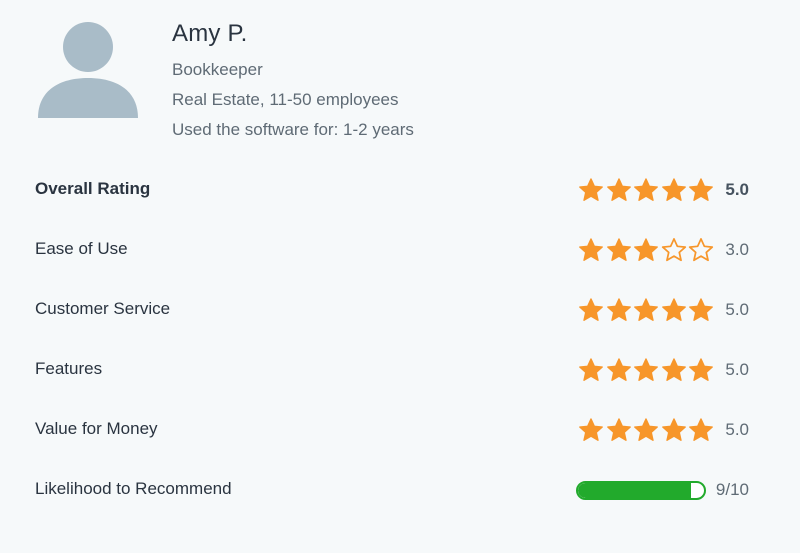 Image resolution: width=800 pixels, height=553 pixels. What do you see at coordinates (285, 99) in the screenshot?
I see `reviewer-industry: Real Estate, 11-50 employees` at bounding box center [285, 99].